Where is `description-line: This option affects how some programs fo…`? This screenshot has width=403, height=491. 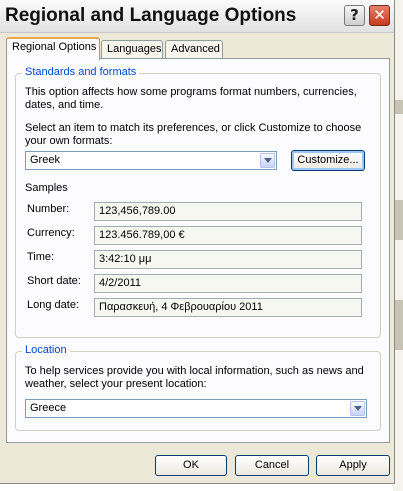
description-line: This option affects how some programs fo… is located at coordinates (191, 92).